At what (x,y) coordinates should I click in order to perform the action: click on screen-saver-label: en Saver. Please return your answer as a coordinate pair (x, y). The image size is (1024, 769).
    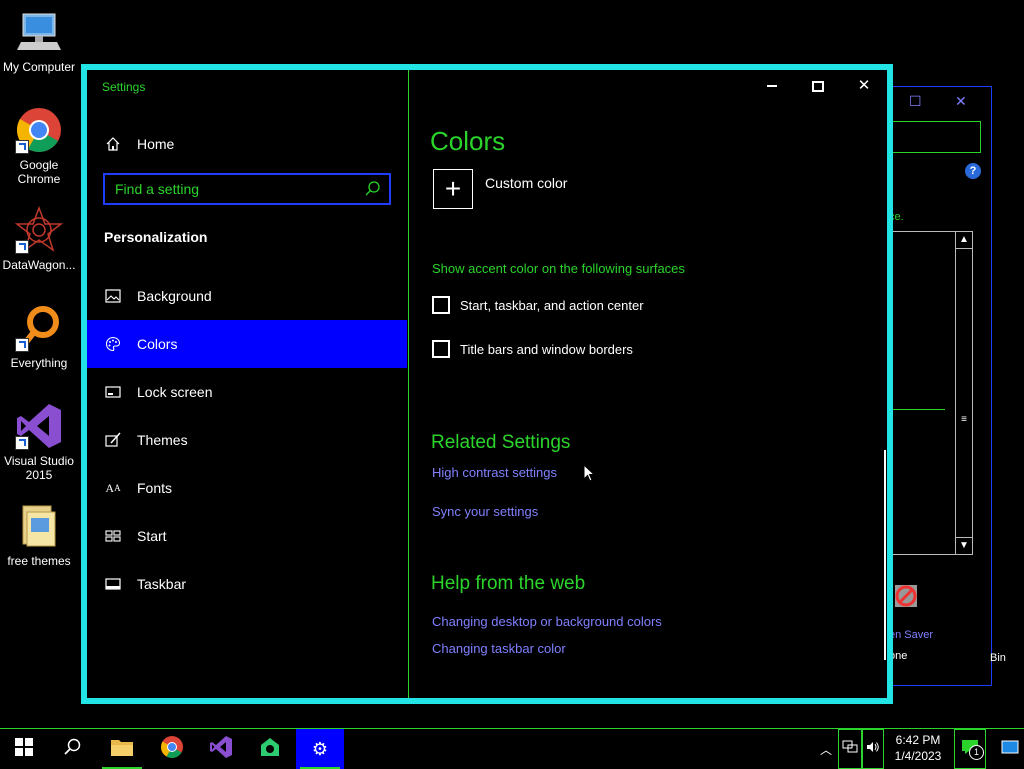
    Looking at the image, I should click on (911, 635).